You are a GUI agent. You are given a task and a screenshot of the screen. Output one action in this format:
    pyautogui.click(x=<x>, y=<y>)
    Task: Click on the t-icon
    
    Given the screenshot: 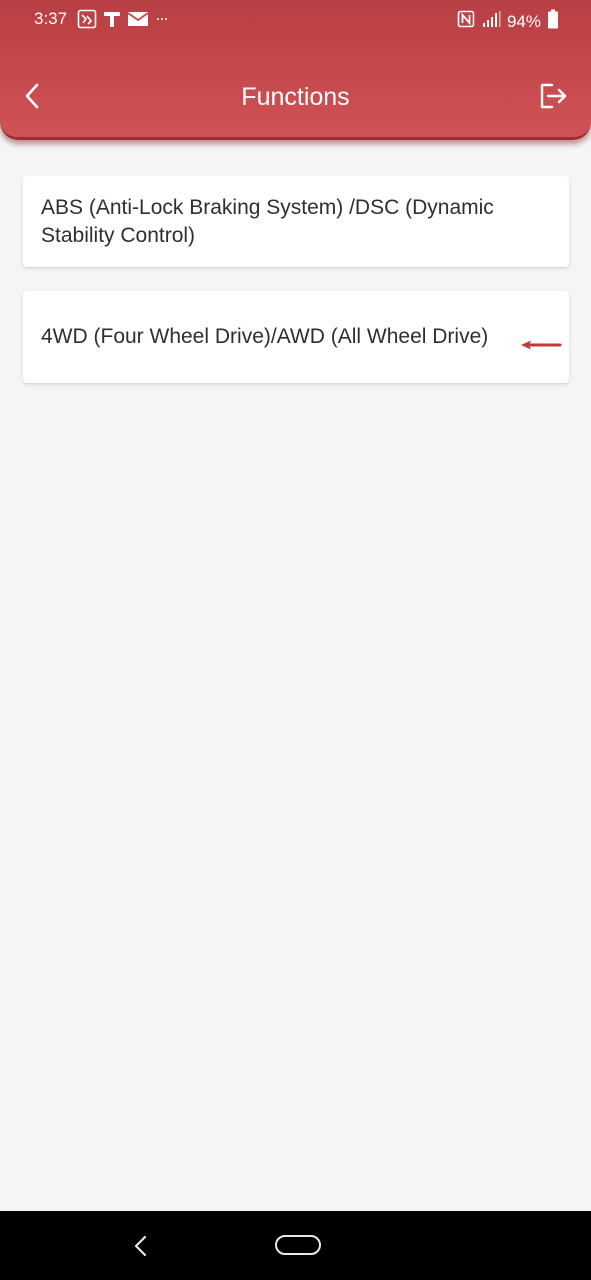 What is the action you would take?
    pyautogui.click(x=112, y=21)
    